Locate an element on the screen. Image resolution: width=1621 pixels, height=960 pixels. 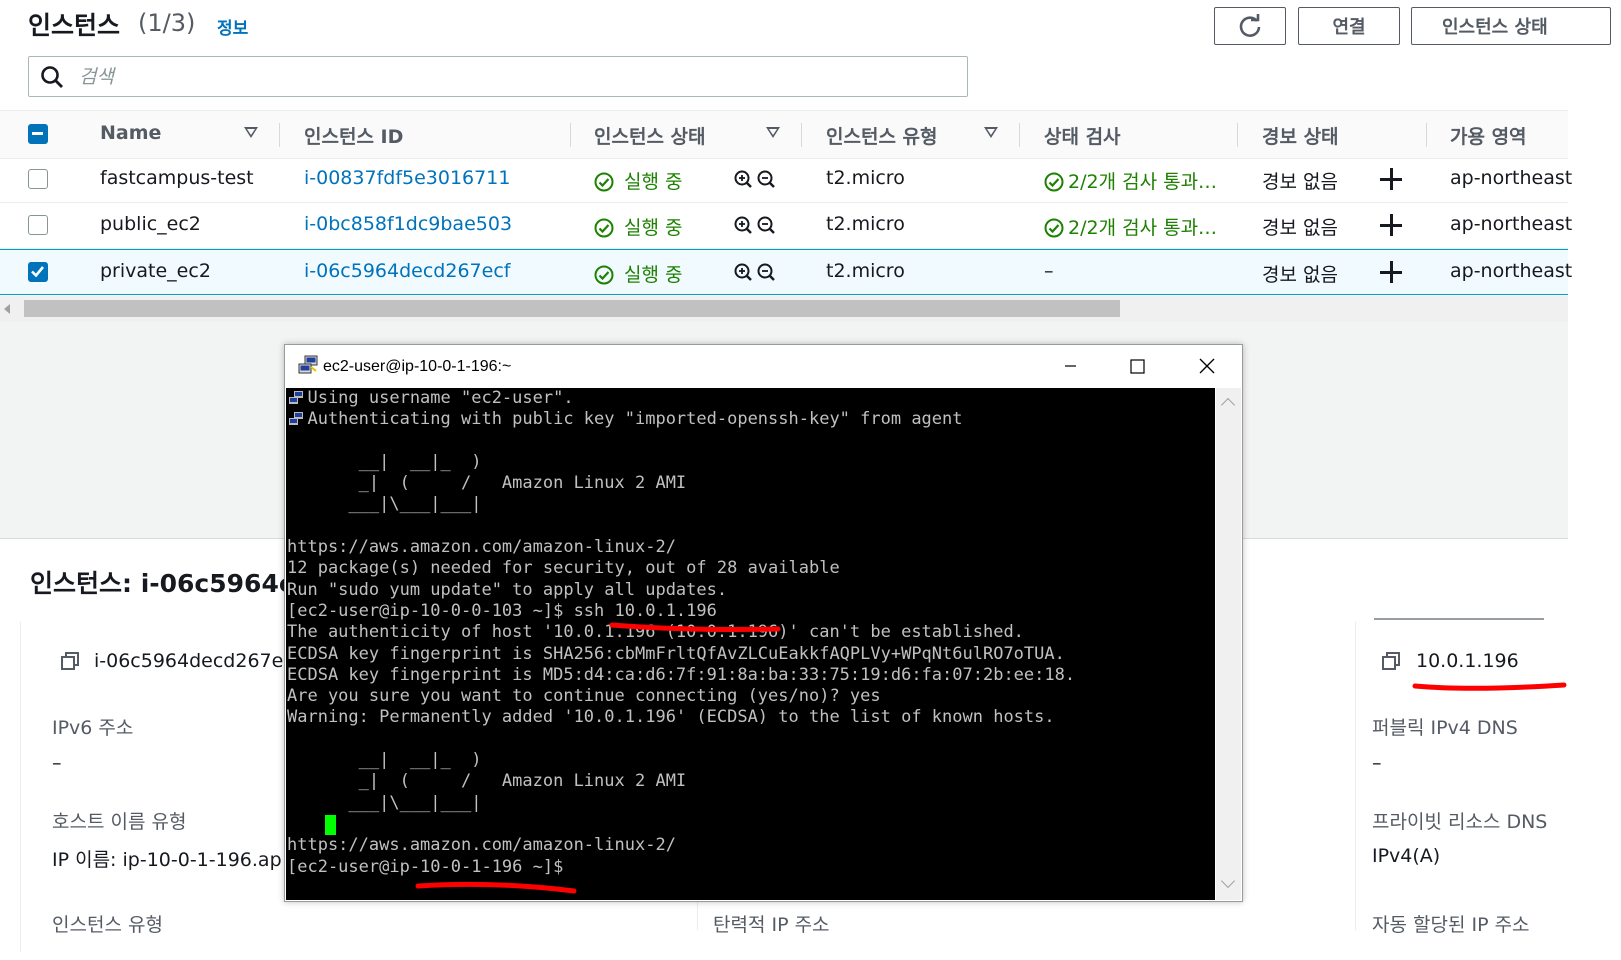
column-header-instance-id: 인스턴스 ID is located at coordinates (353, 135).